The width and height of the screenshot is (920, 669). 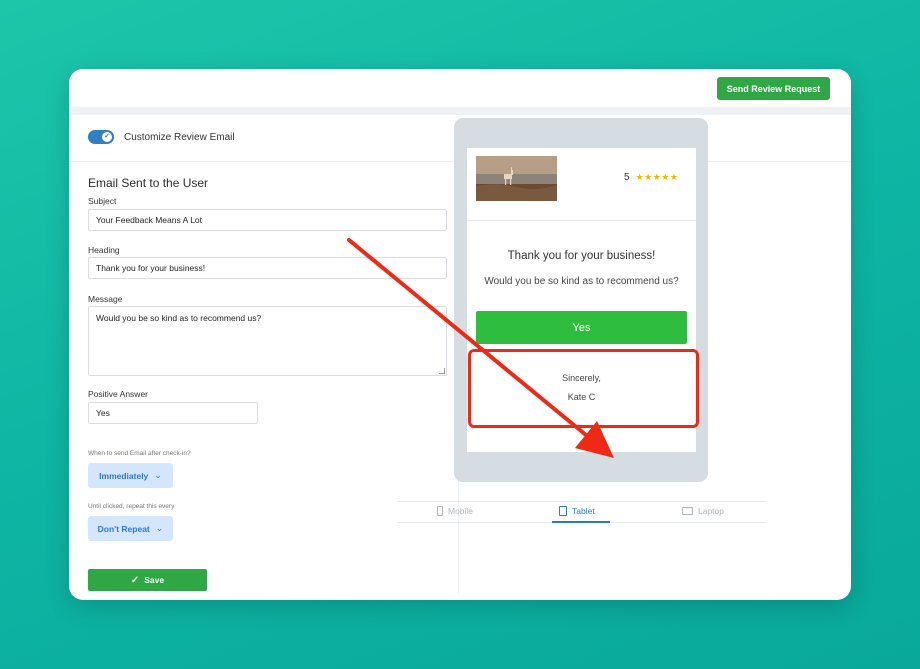 I want to click on customize-email-label: Customize Review Email, so click(x=179, y=137).